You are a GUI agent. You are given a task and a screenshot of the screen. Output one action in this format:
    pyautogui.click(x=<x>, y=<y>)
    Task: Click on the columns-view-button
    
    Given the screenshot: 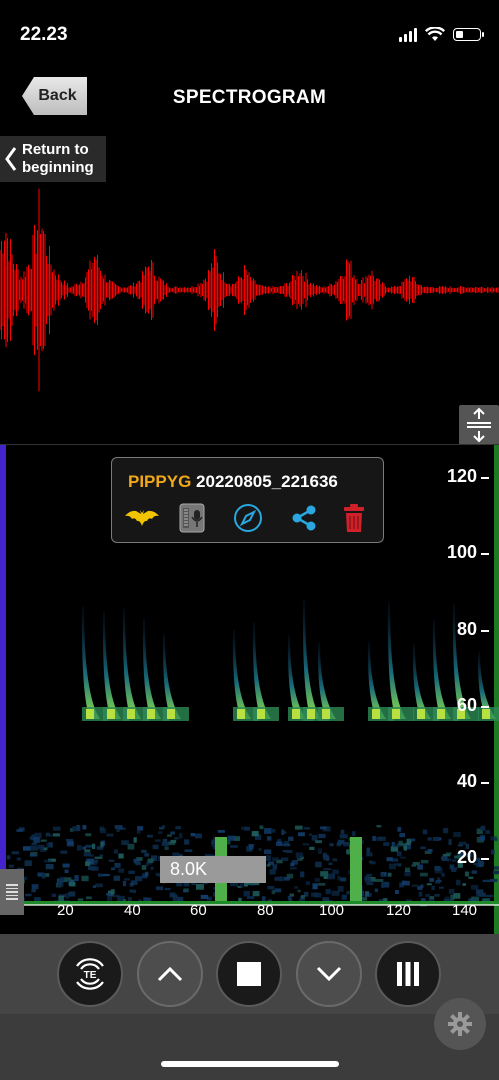 What is the action you would take?
    pyautogui.click(x=408, y=974)
    